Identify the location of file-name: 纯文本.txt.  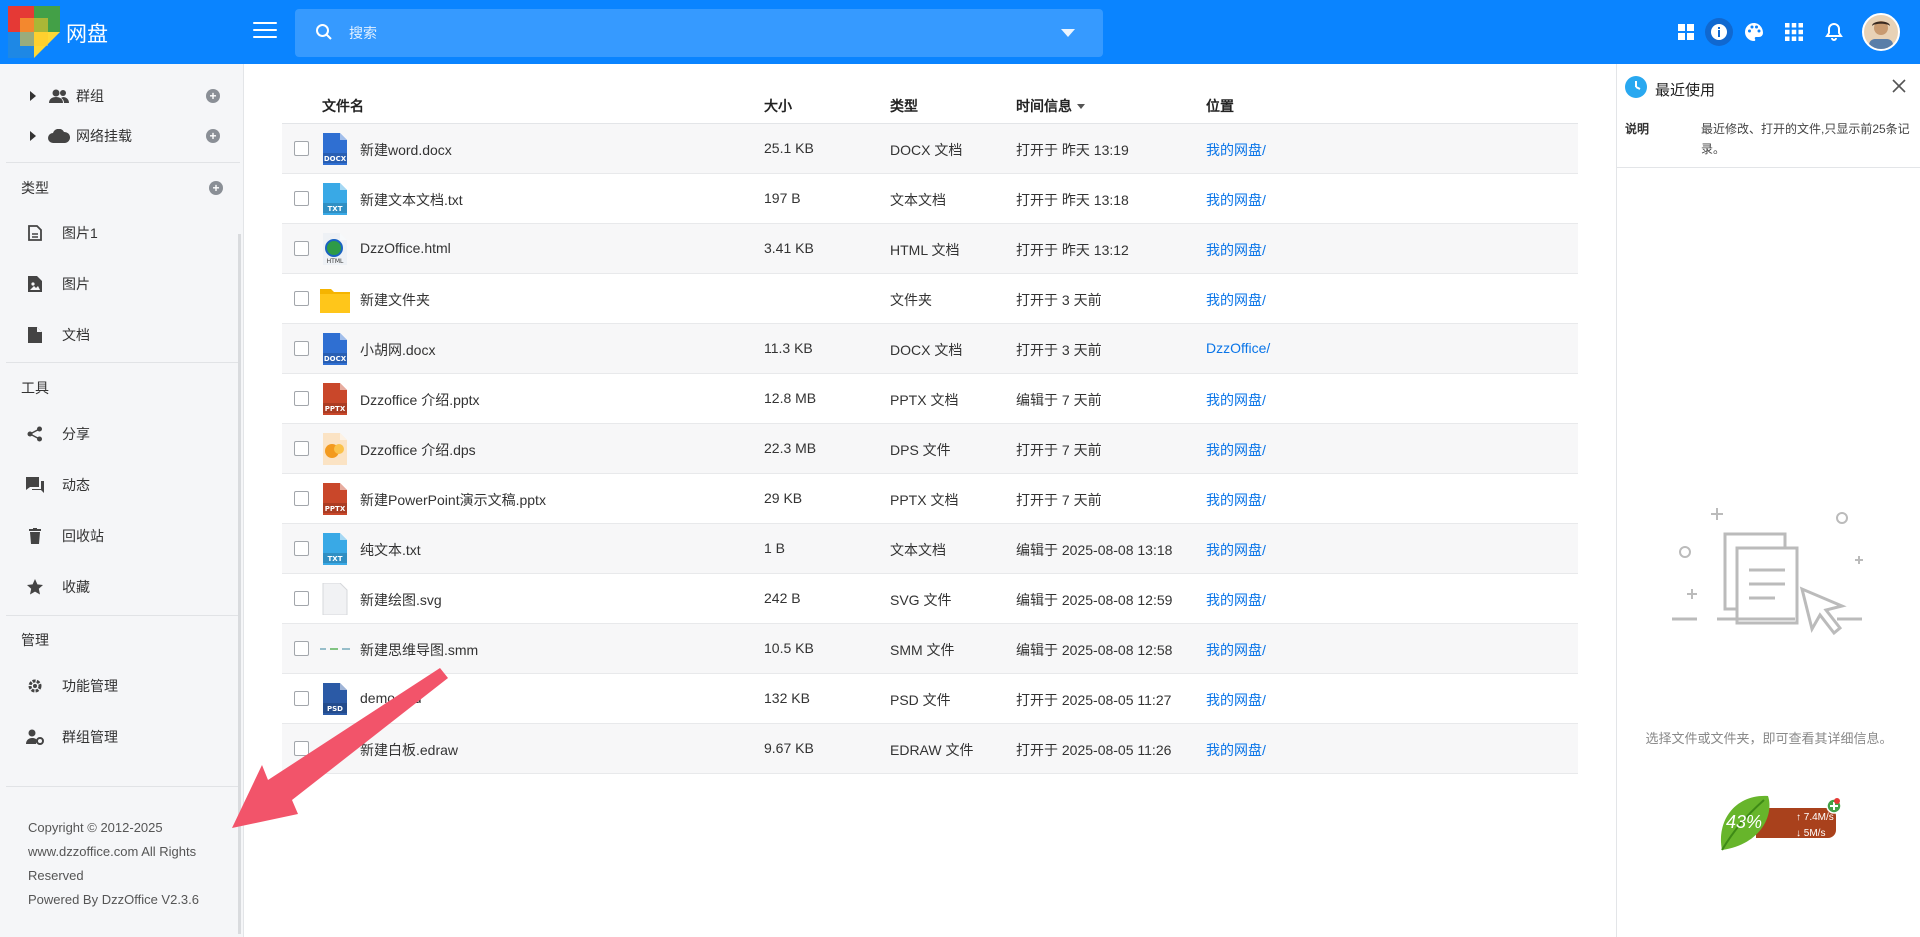
(390, 550).